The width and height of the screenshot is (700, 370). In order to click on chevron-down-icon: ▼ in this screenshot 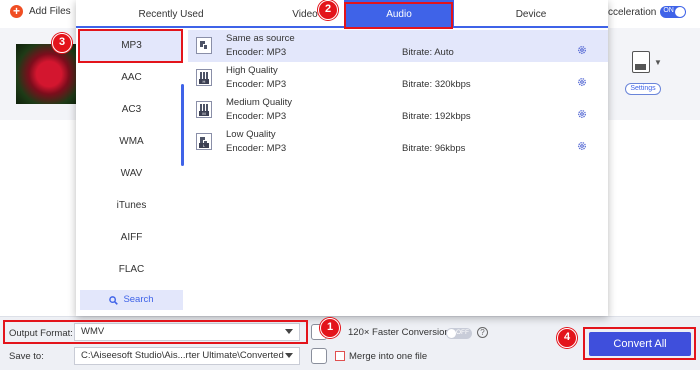, I will do `click(658, 62)`.